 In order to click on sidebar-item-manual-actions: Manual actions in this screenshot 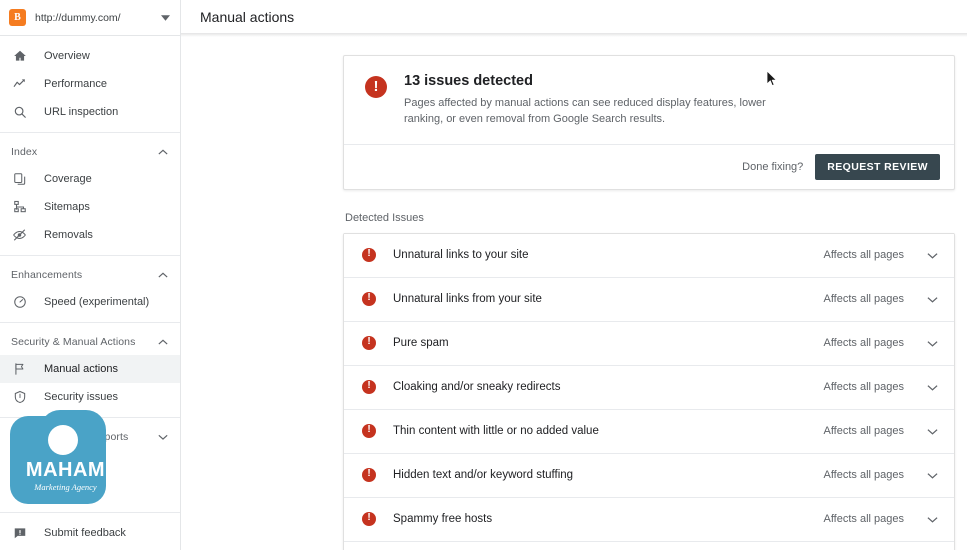, I will do `click(90, 369)`.